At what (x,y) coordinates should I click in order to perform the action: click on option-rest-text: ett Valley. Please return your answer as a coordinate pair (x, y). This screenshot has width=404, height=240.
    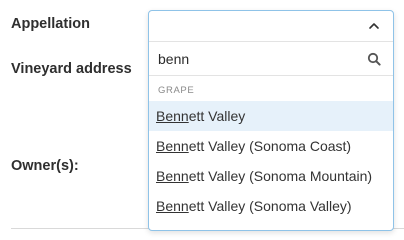
    Looking at the image, I should click on (217, 116).